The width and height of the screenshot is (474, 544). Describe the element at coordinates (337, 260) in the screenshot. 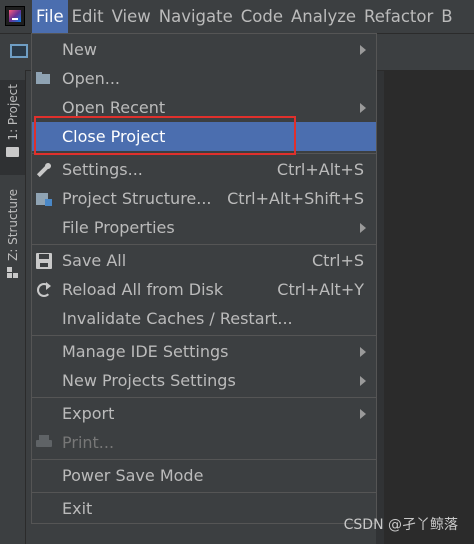

I see `save-all-shortcut: Ctrl+S` at that location.